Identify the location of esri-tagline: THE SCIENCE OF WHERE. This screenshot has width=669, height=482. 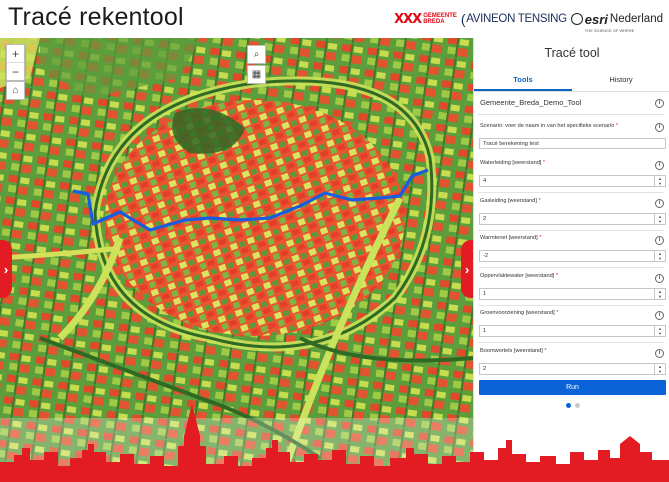
(609, 30).